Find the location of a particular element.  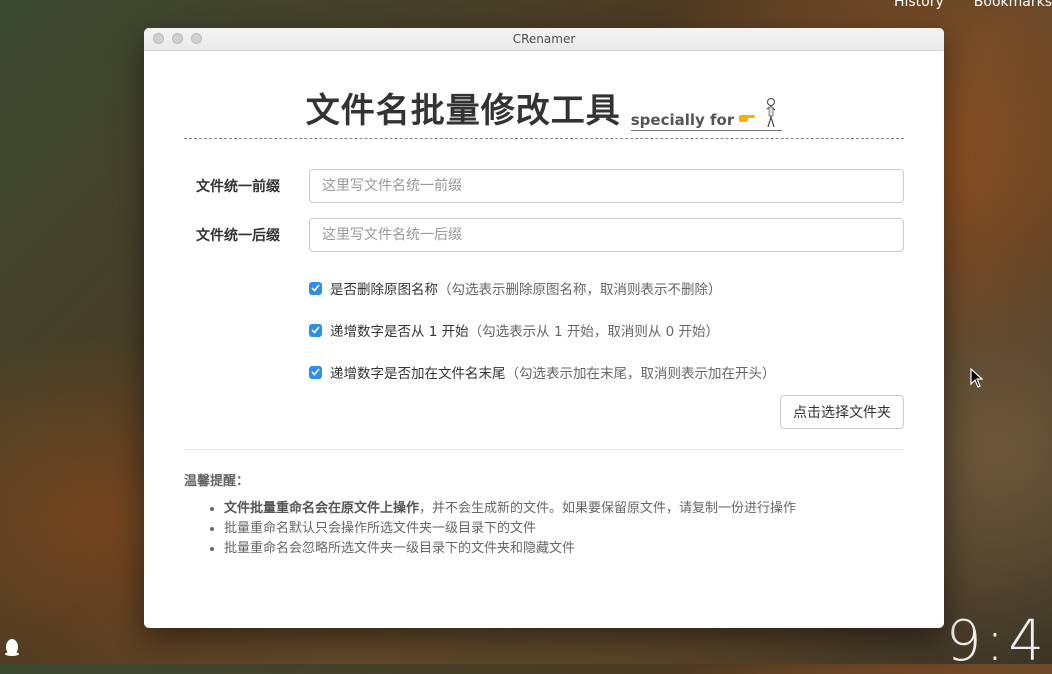

mouse-cursor-icon is located at coordinates (977, 379).